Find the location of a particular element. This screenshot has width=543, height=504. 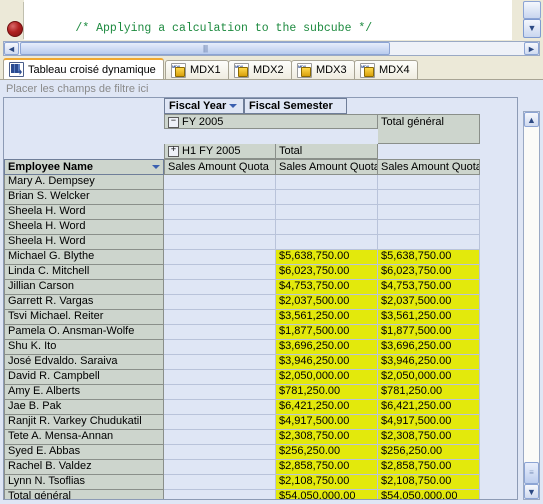

cell-grand-total: $4,917,500.00 is located at coordinates (429, 422).